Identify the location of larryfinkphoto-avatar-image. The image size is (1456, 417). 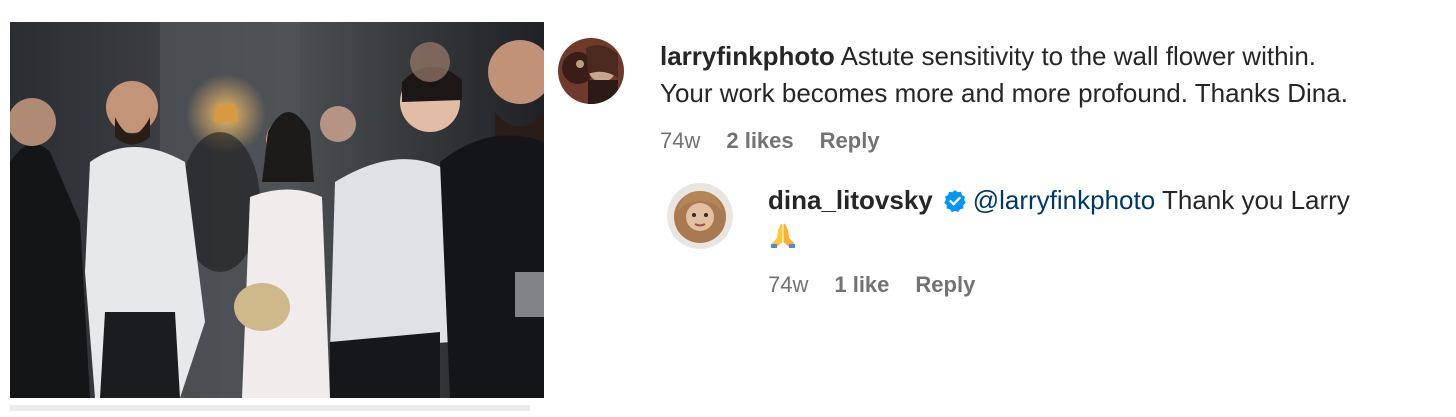
(591, 71).